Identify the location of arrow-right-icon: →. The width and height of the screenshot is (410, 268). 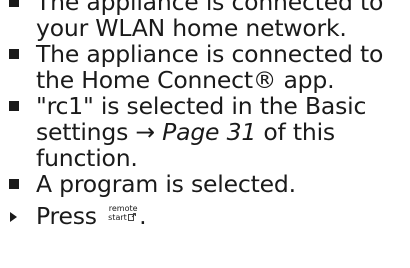
(145, 132).